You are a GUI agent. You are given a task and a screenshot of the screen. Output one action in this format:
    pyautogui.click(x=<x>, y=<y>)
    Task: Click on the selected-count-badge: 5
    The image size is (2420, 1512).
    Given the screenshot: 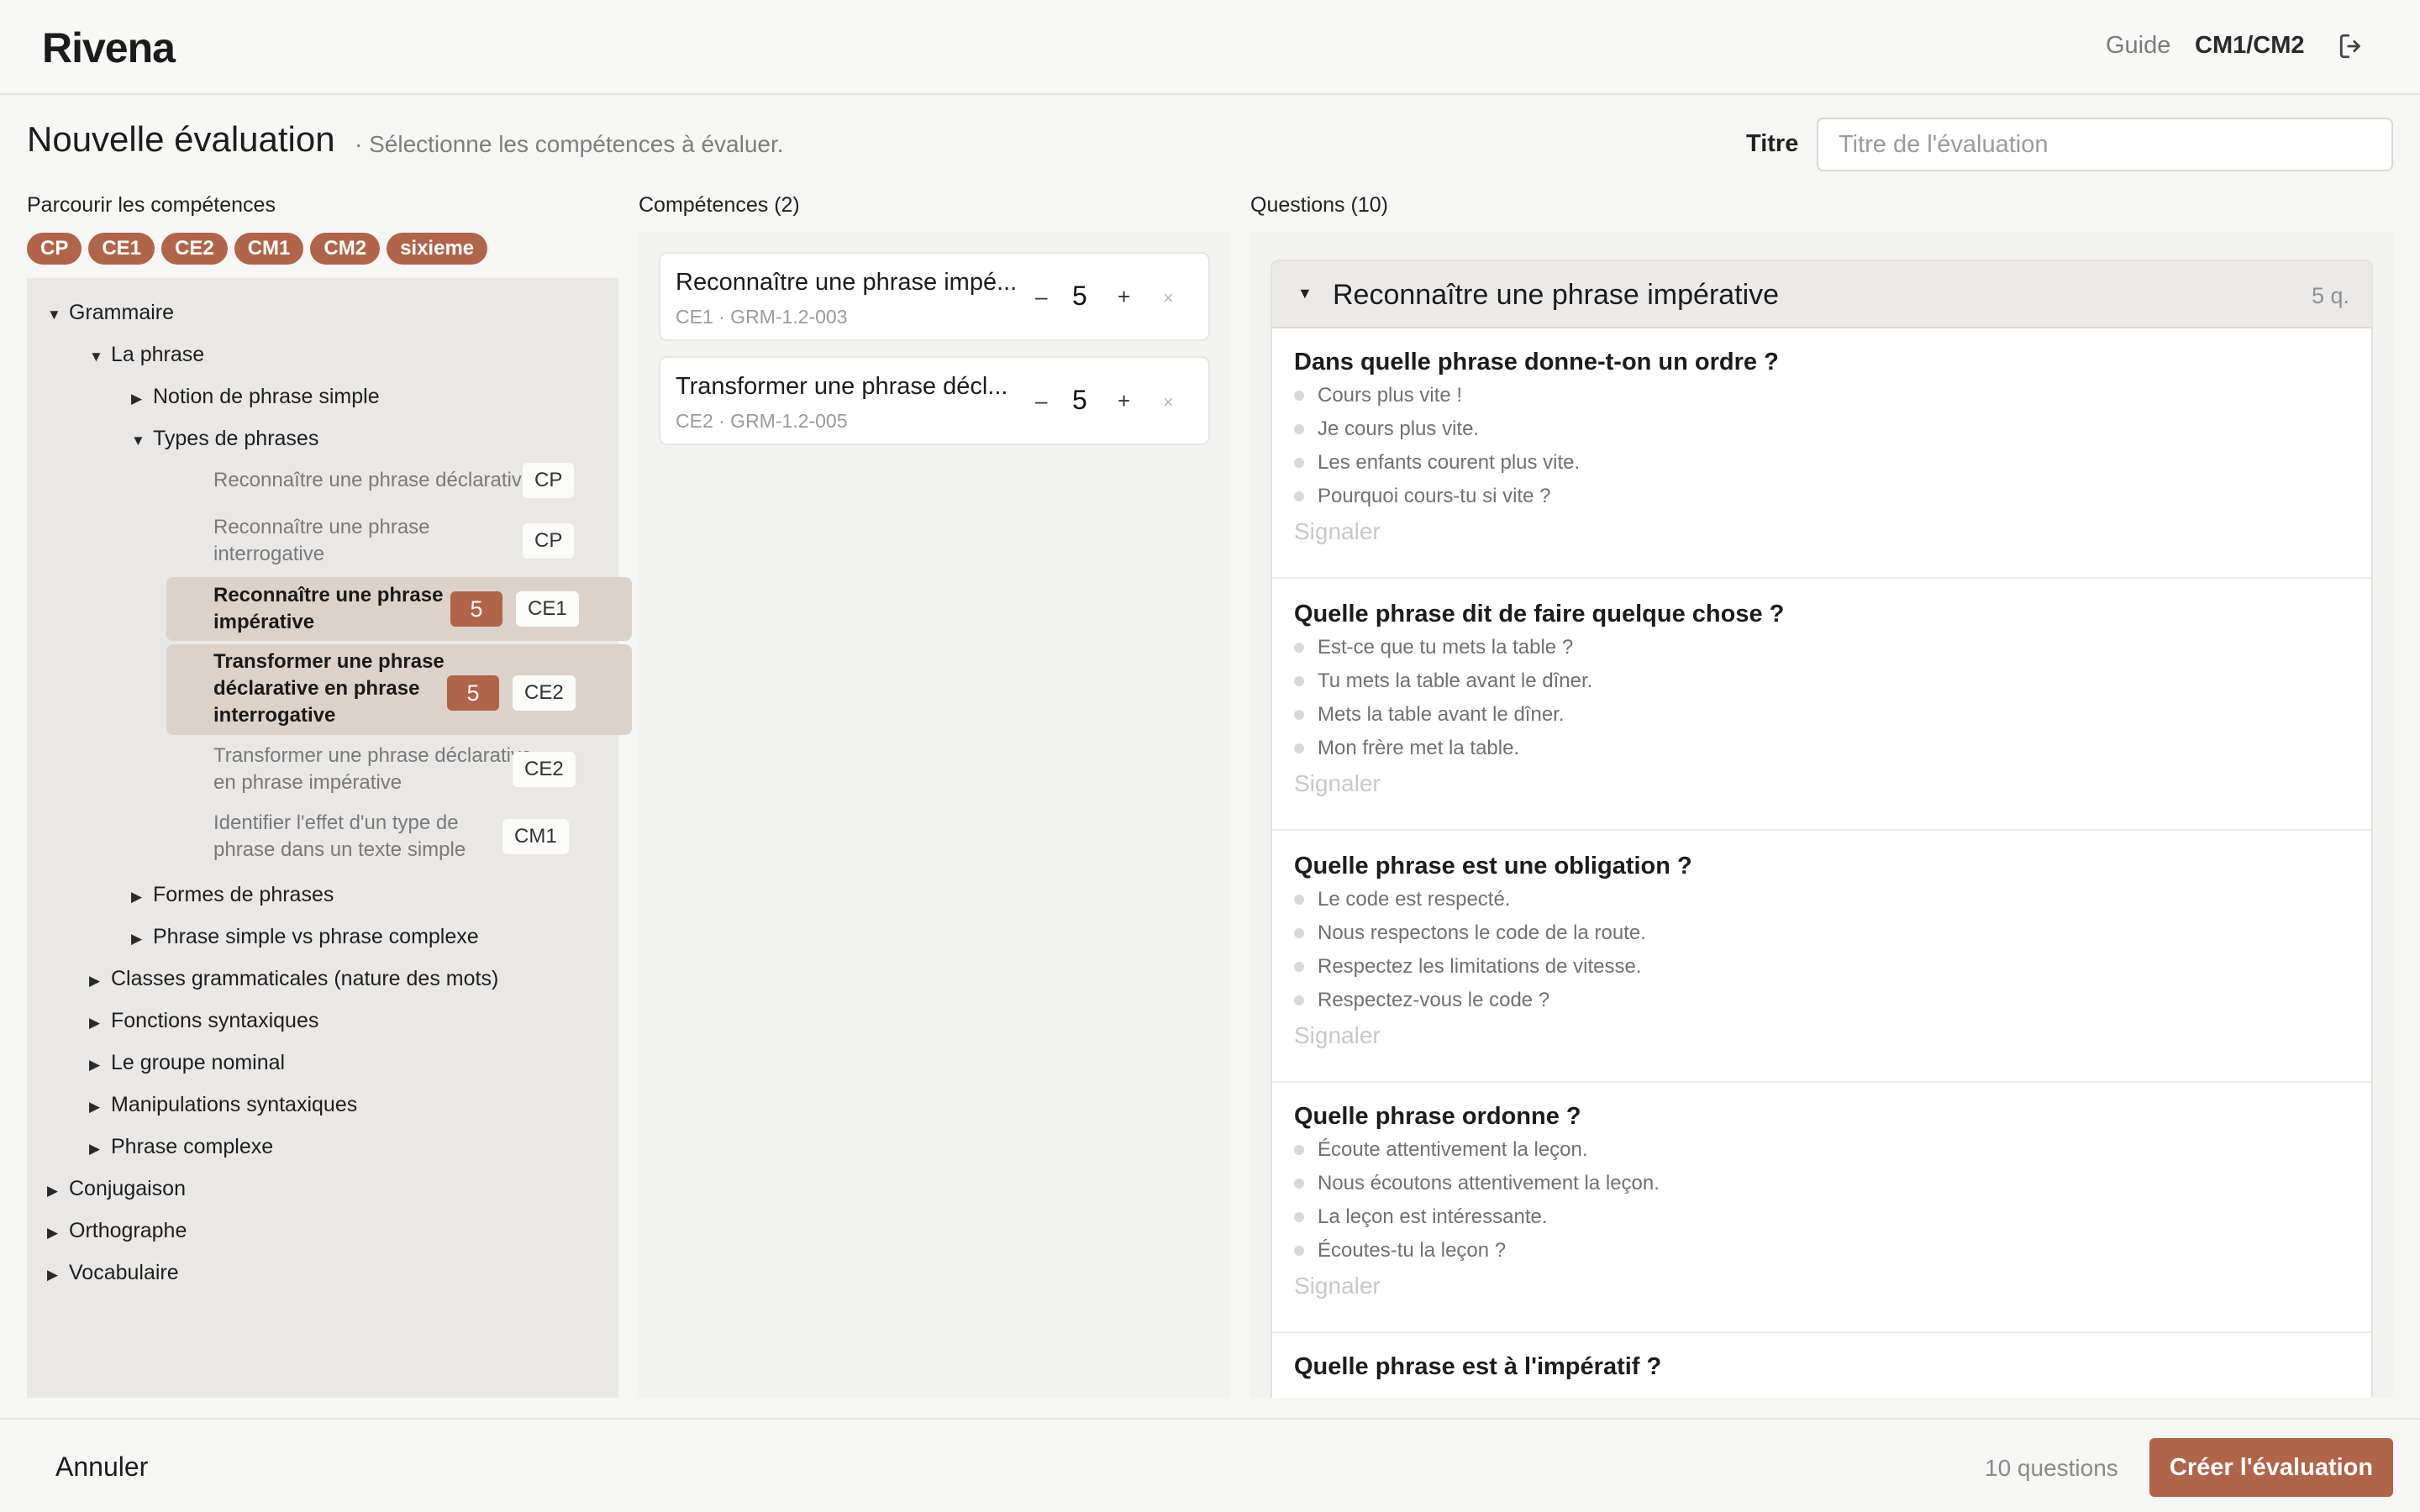 What is the action you would take?
    pyautogui.click(x=476, y=609)
    